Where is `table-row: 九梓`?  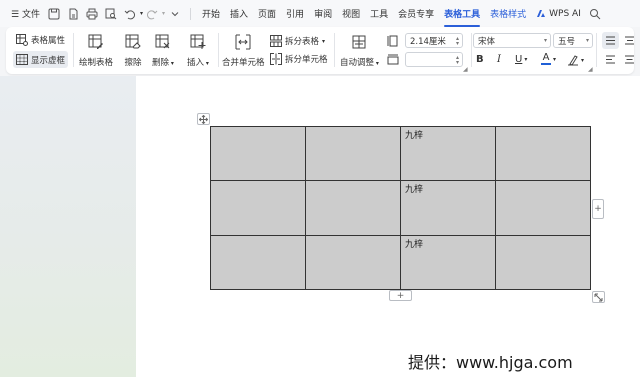
table-row: 九梓 is located at coordinates (400, 262).